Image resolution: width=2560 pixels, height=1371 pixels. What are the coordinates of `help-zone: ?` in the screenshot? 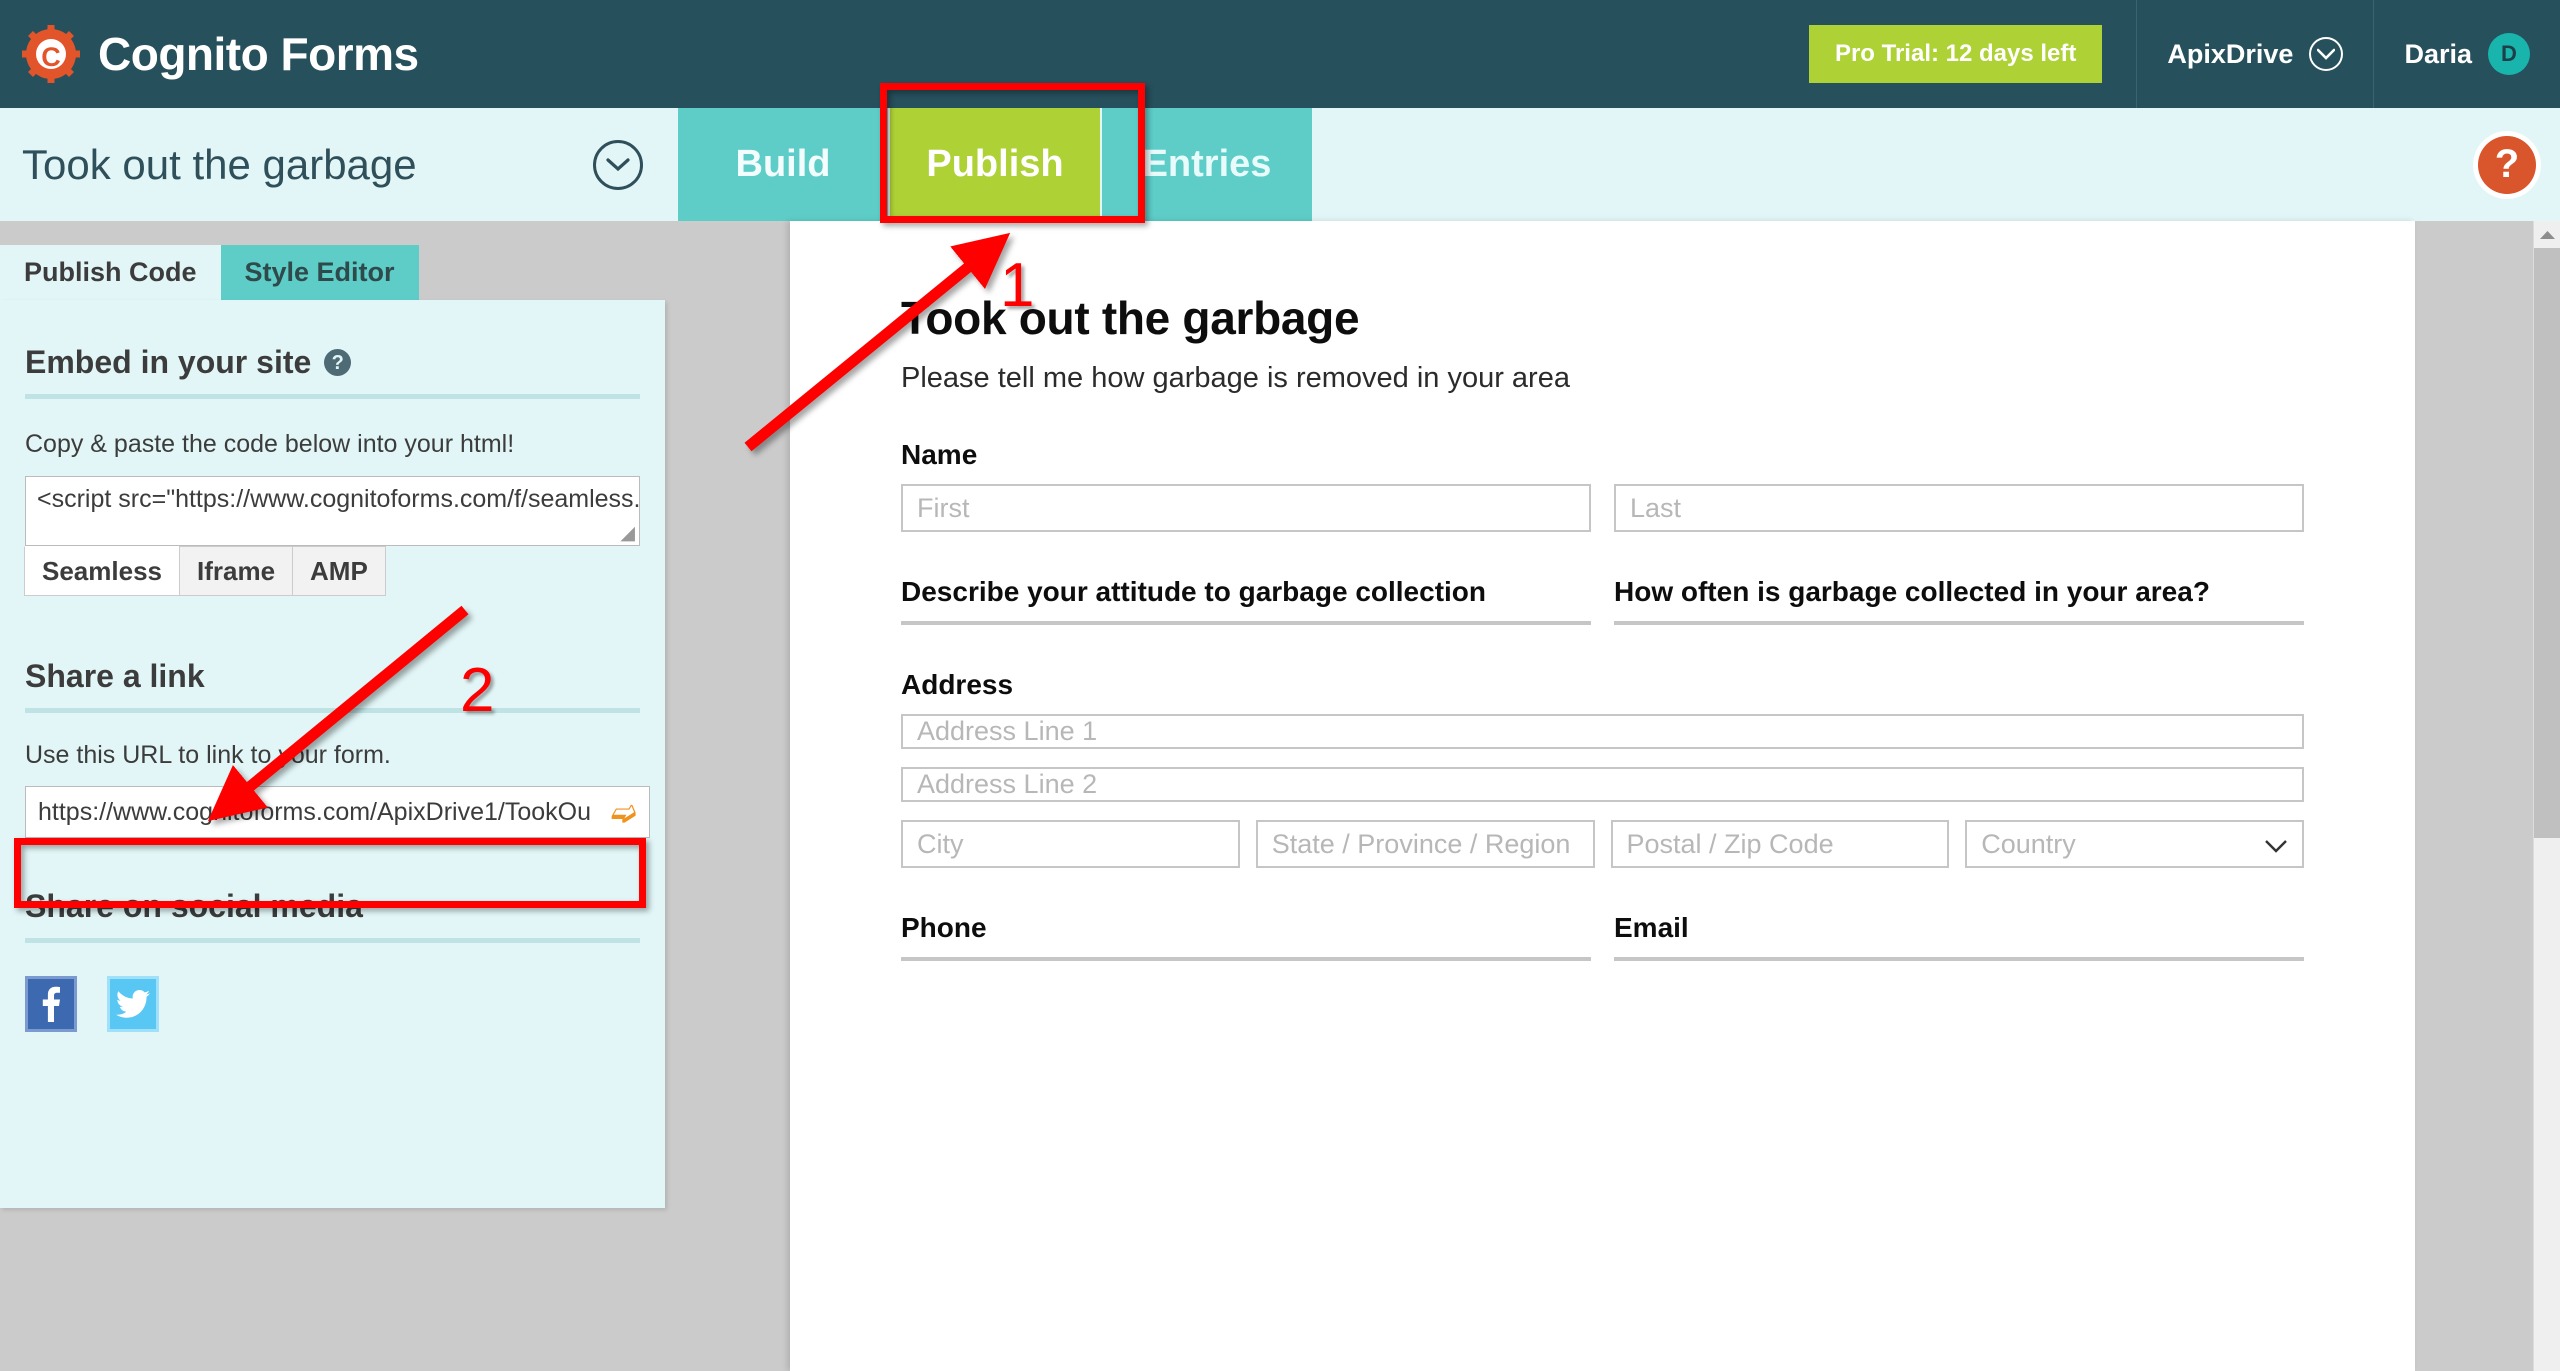 It's located at (1937, 164).